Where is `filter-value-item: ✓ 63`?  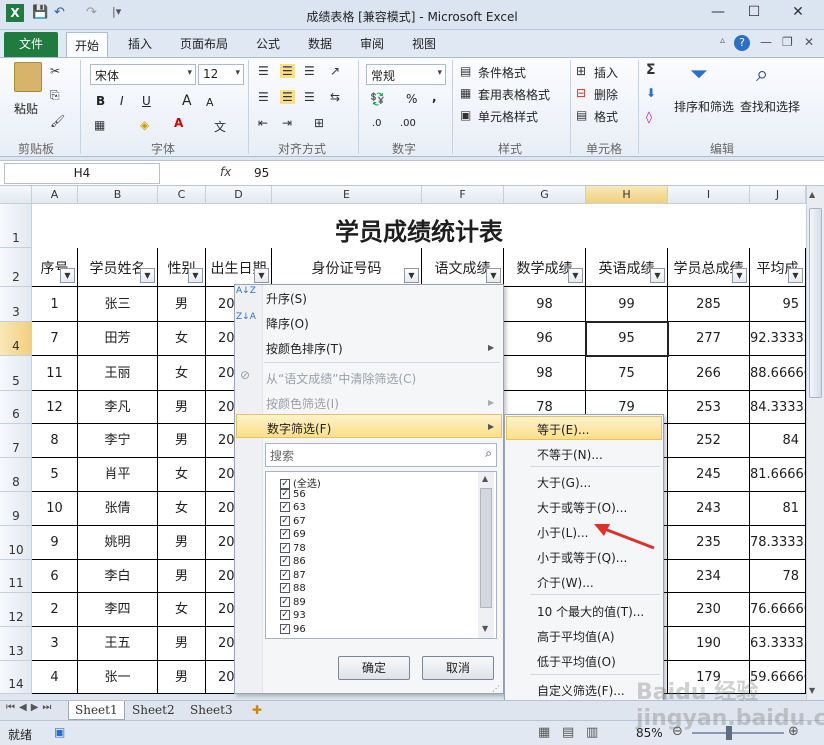 filter-value-item: ✓ 63 is located at coordinates (293, 507).